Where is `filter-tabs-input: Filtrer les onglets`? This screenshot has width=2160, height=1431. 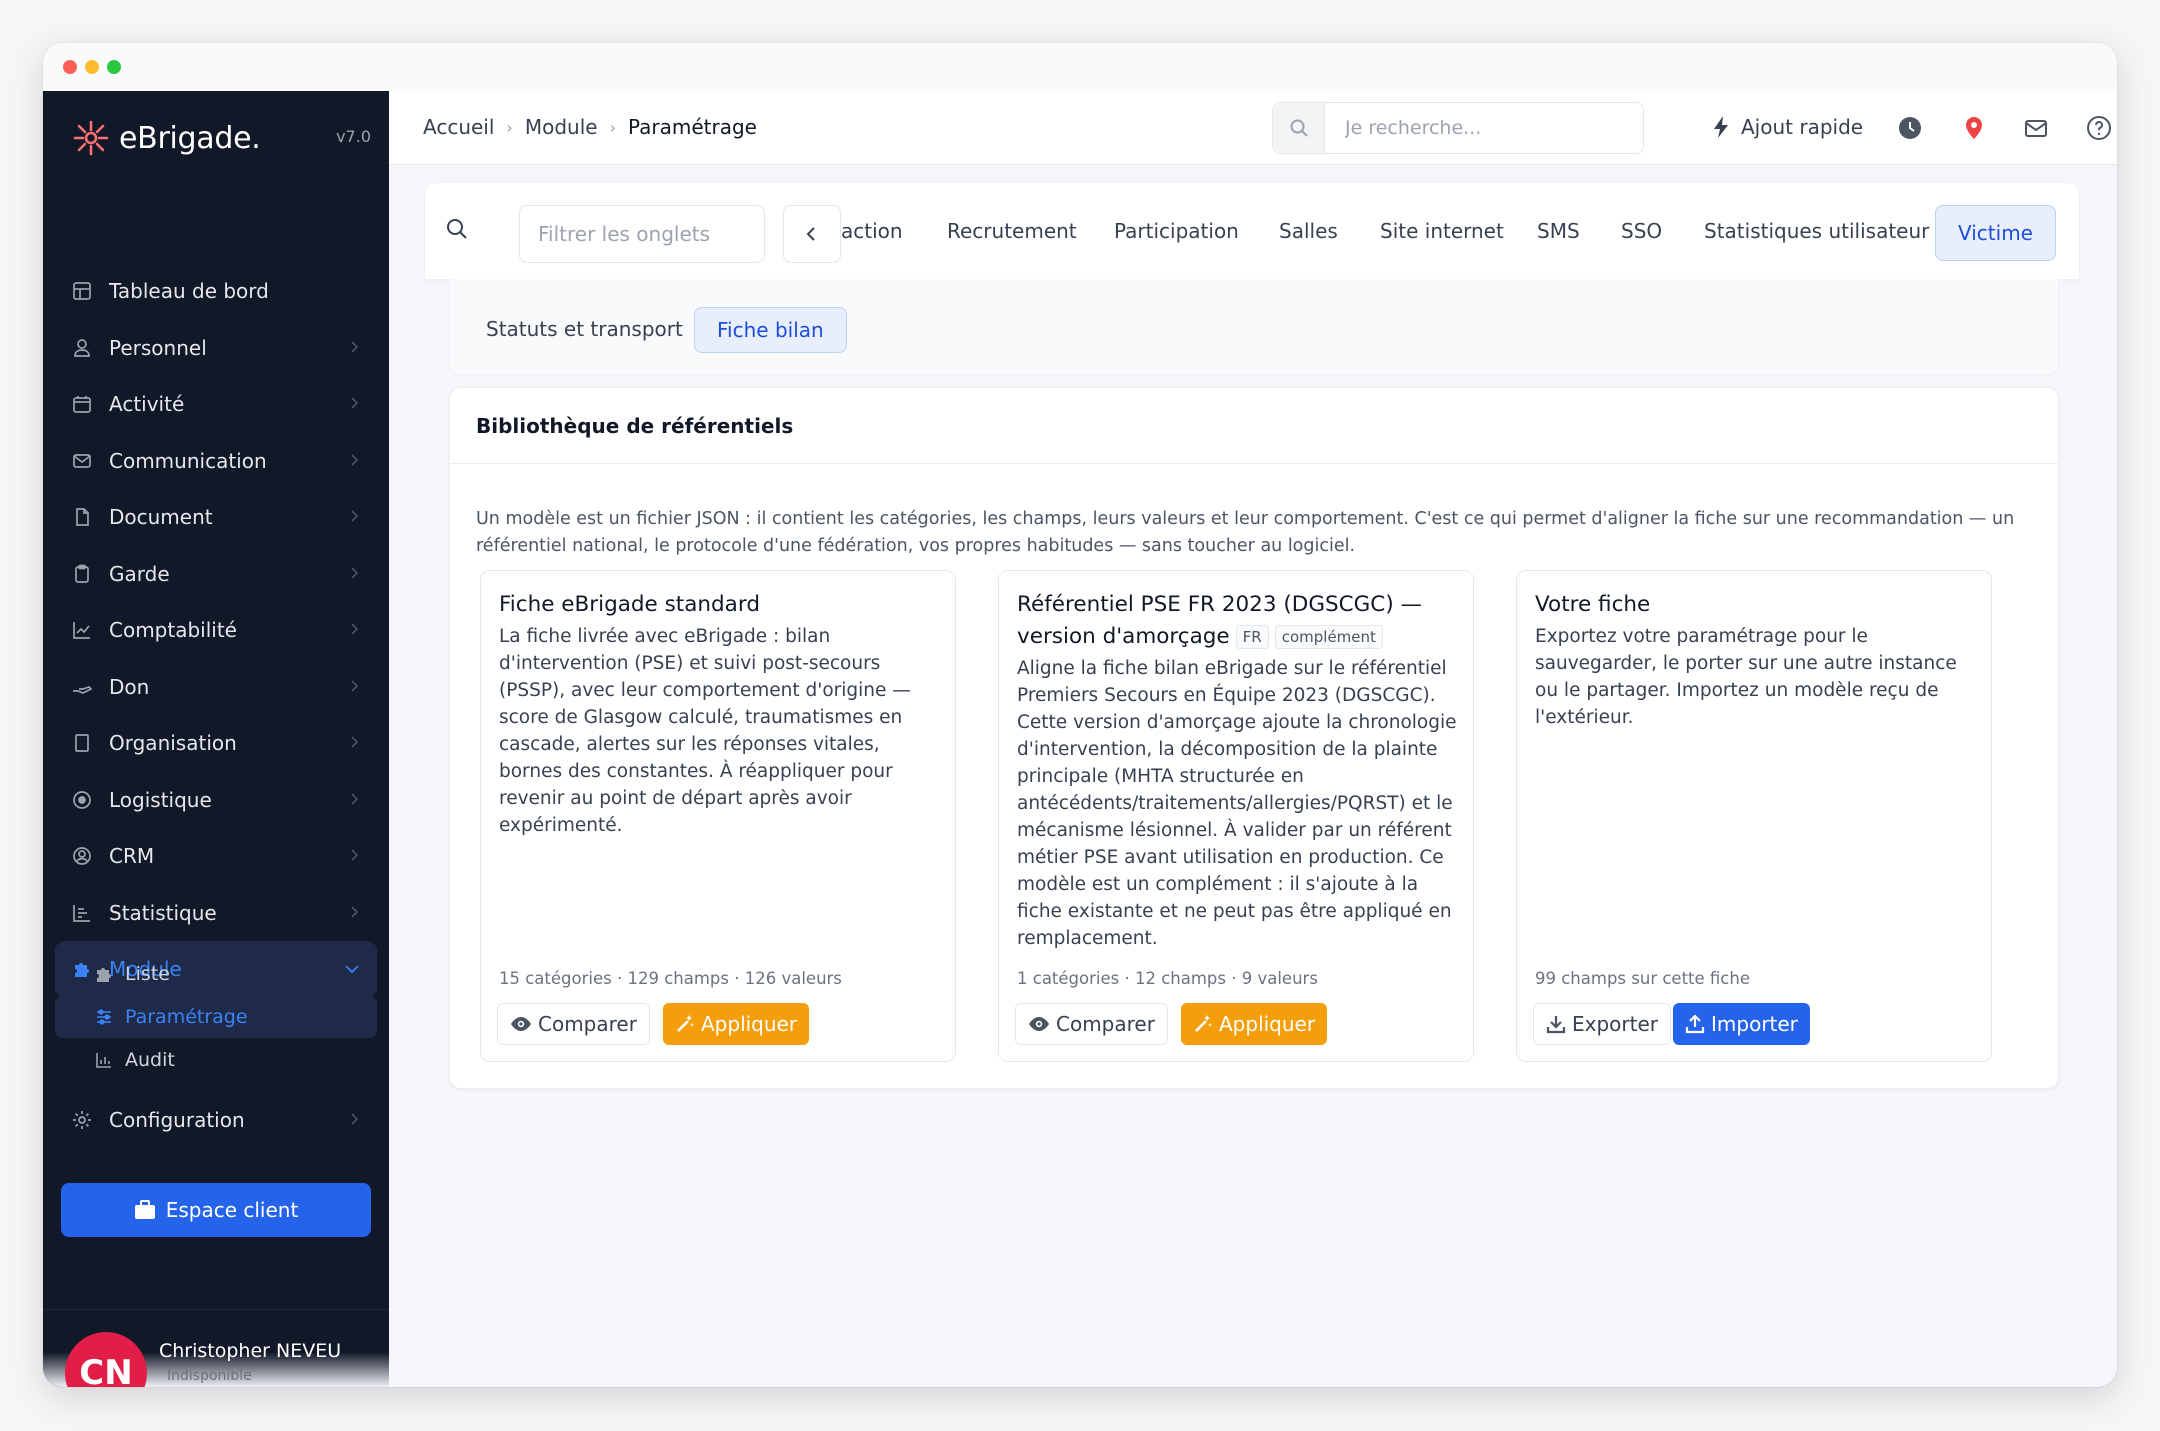
filter-tabs-input: Filtrer les onglets is located at coordinates (642, 234).